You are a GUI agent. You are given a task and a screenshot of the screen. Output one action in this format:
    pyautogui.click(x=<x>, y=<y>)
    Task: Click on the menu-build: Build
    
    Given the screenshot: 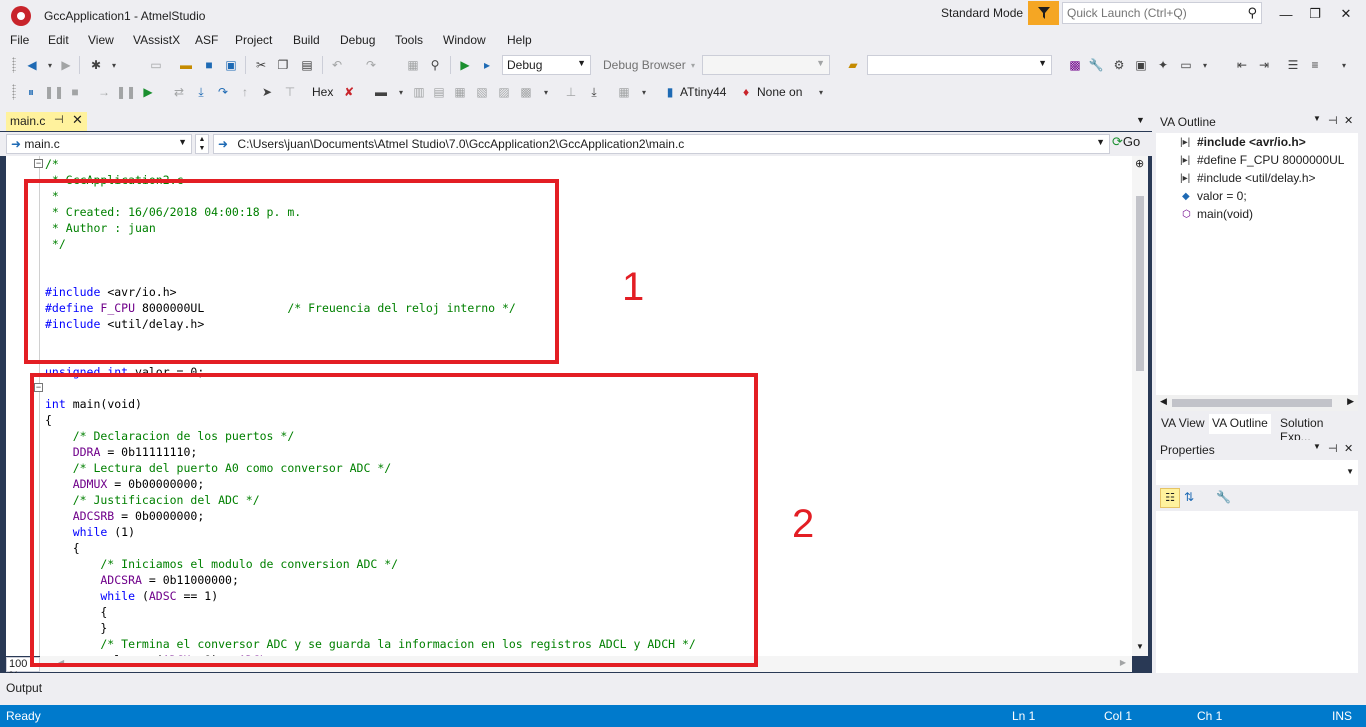 What is the action you would take?
    pyautogui.click(x=306, y=40)
    